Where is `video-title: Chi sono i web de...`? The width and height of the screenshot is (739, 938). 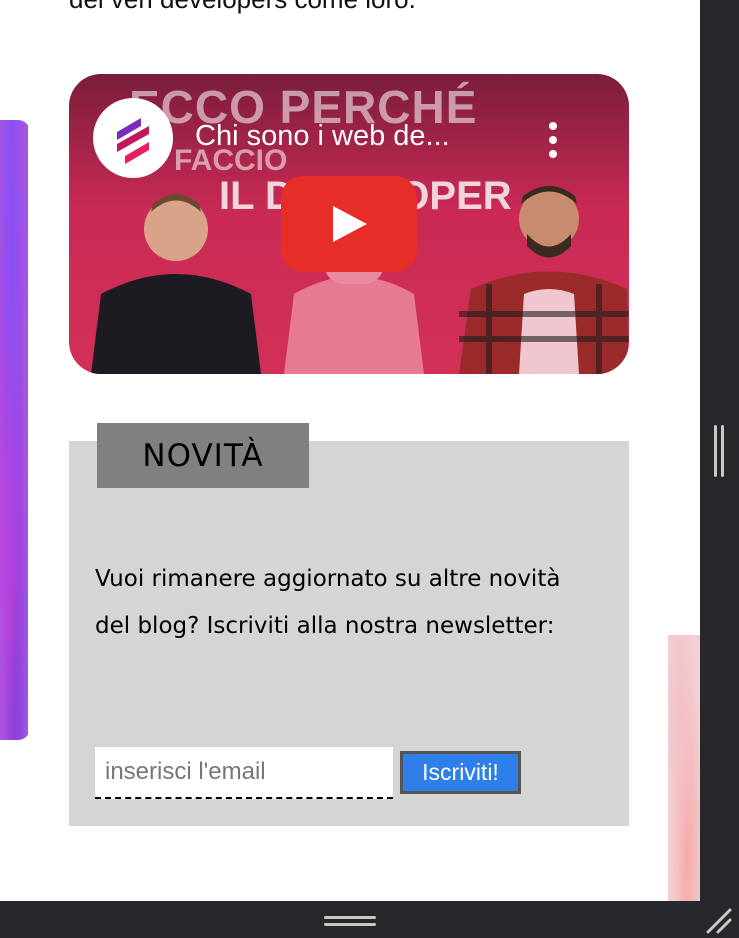 video-title: Chi sono i web de... is located at coordinates (322, 136).